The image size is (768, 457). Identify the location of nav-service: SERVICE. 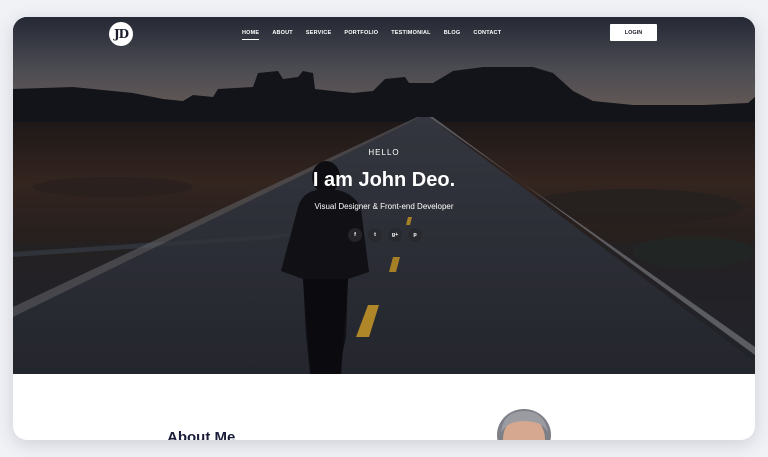
(318, 35).